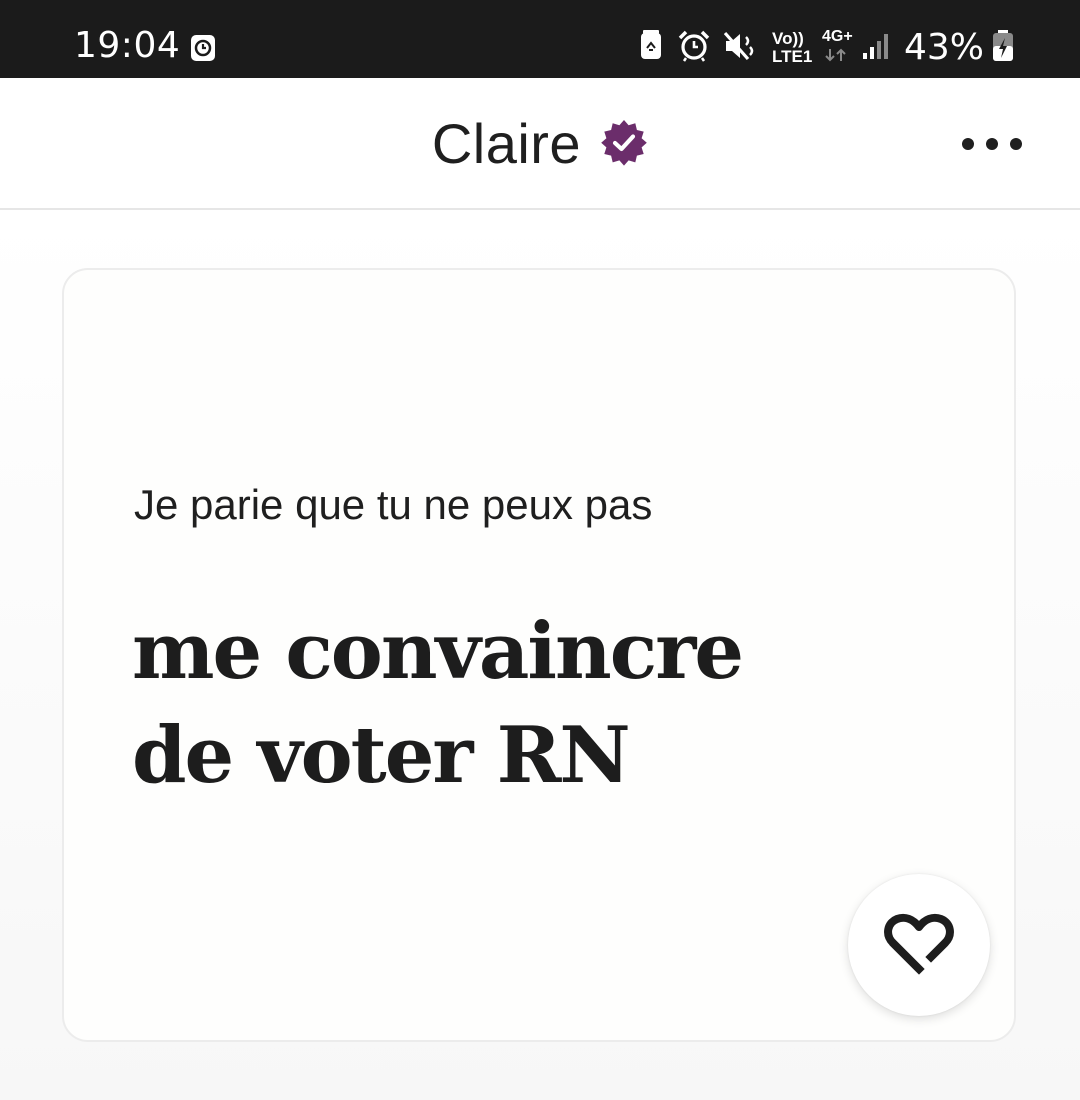 This screenshot has width=1080, height=1100. What do you see at coordinates (506, 143) in the screenshot?
I see `profile-name: Claire` at bounding box center [506, 143].